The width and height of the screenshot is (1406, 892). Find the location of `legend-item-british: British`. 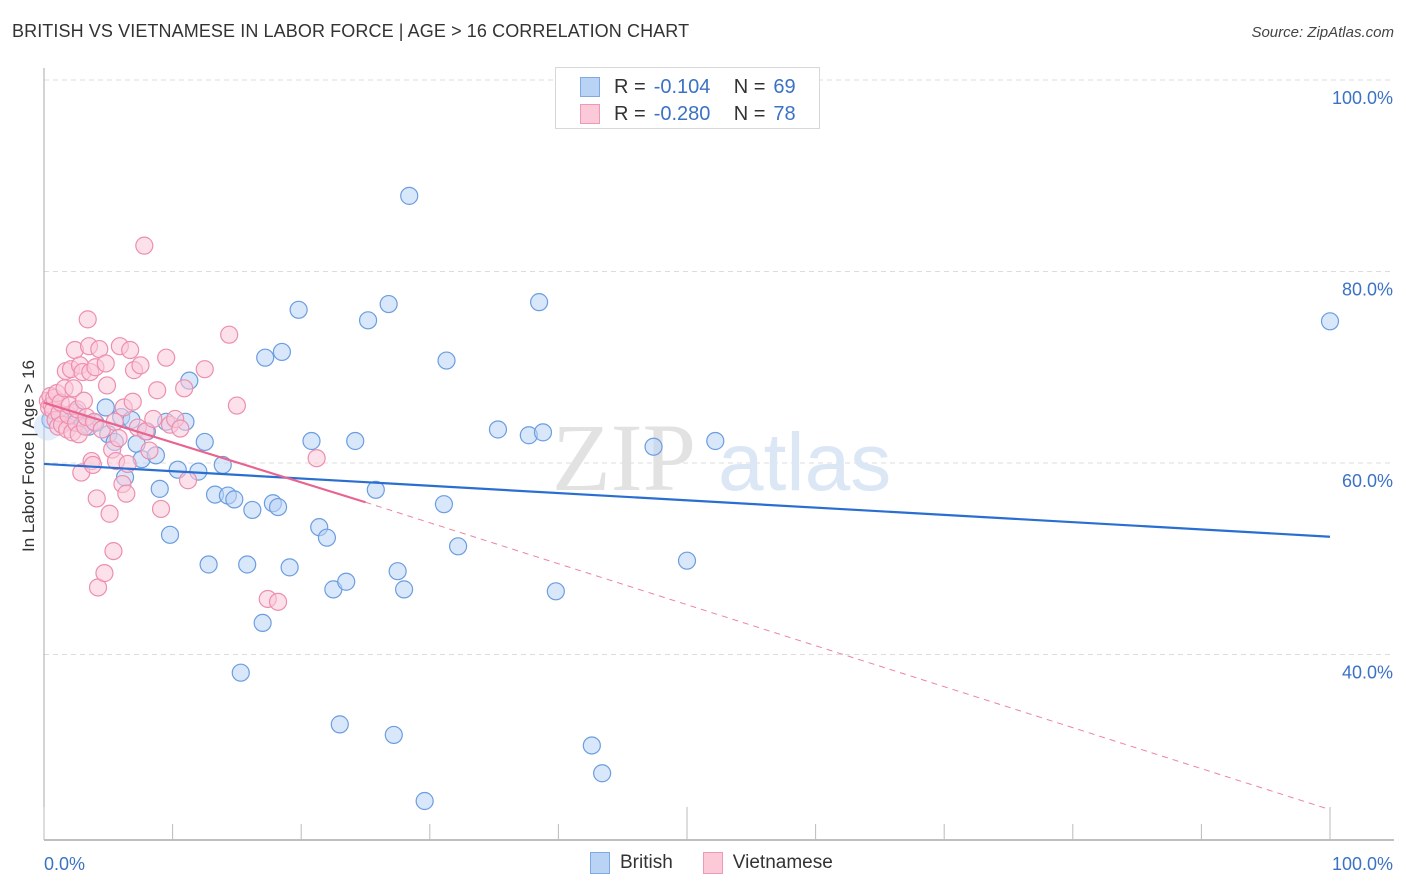

legend-item-british: British is located at coordinates (631, 863).